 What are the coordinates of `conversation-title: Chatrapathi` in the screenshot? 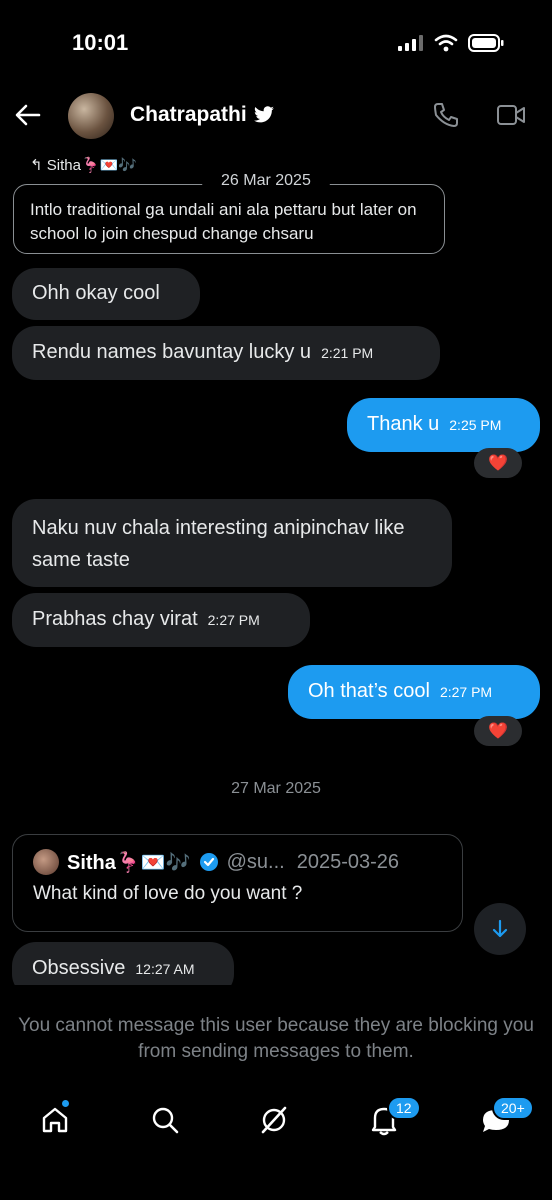 It's located at (202, 115).